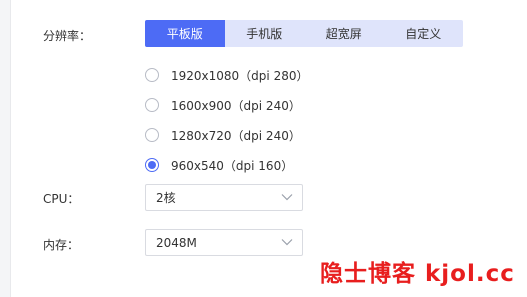  Describe the element at coordinates (176, 242) in the screenshot. I see `memory-select-value: 2048M` at that location.